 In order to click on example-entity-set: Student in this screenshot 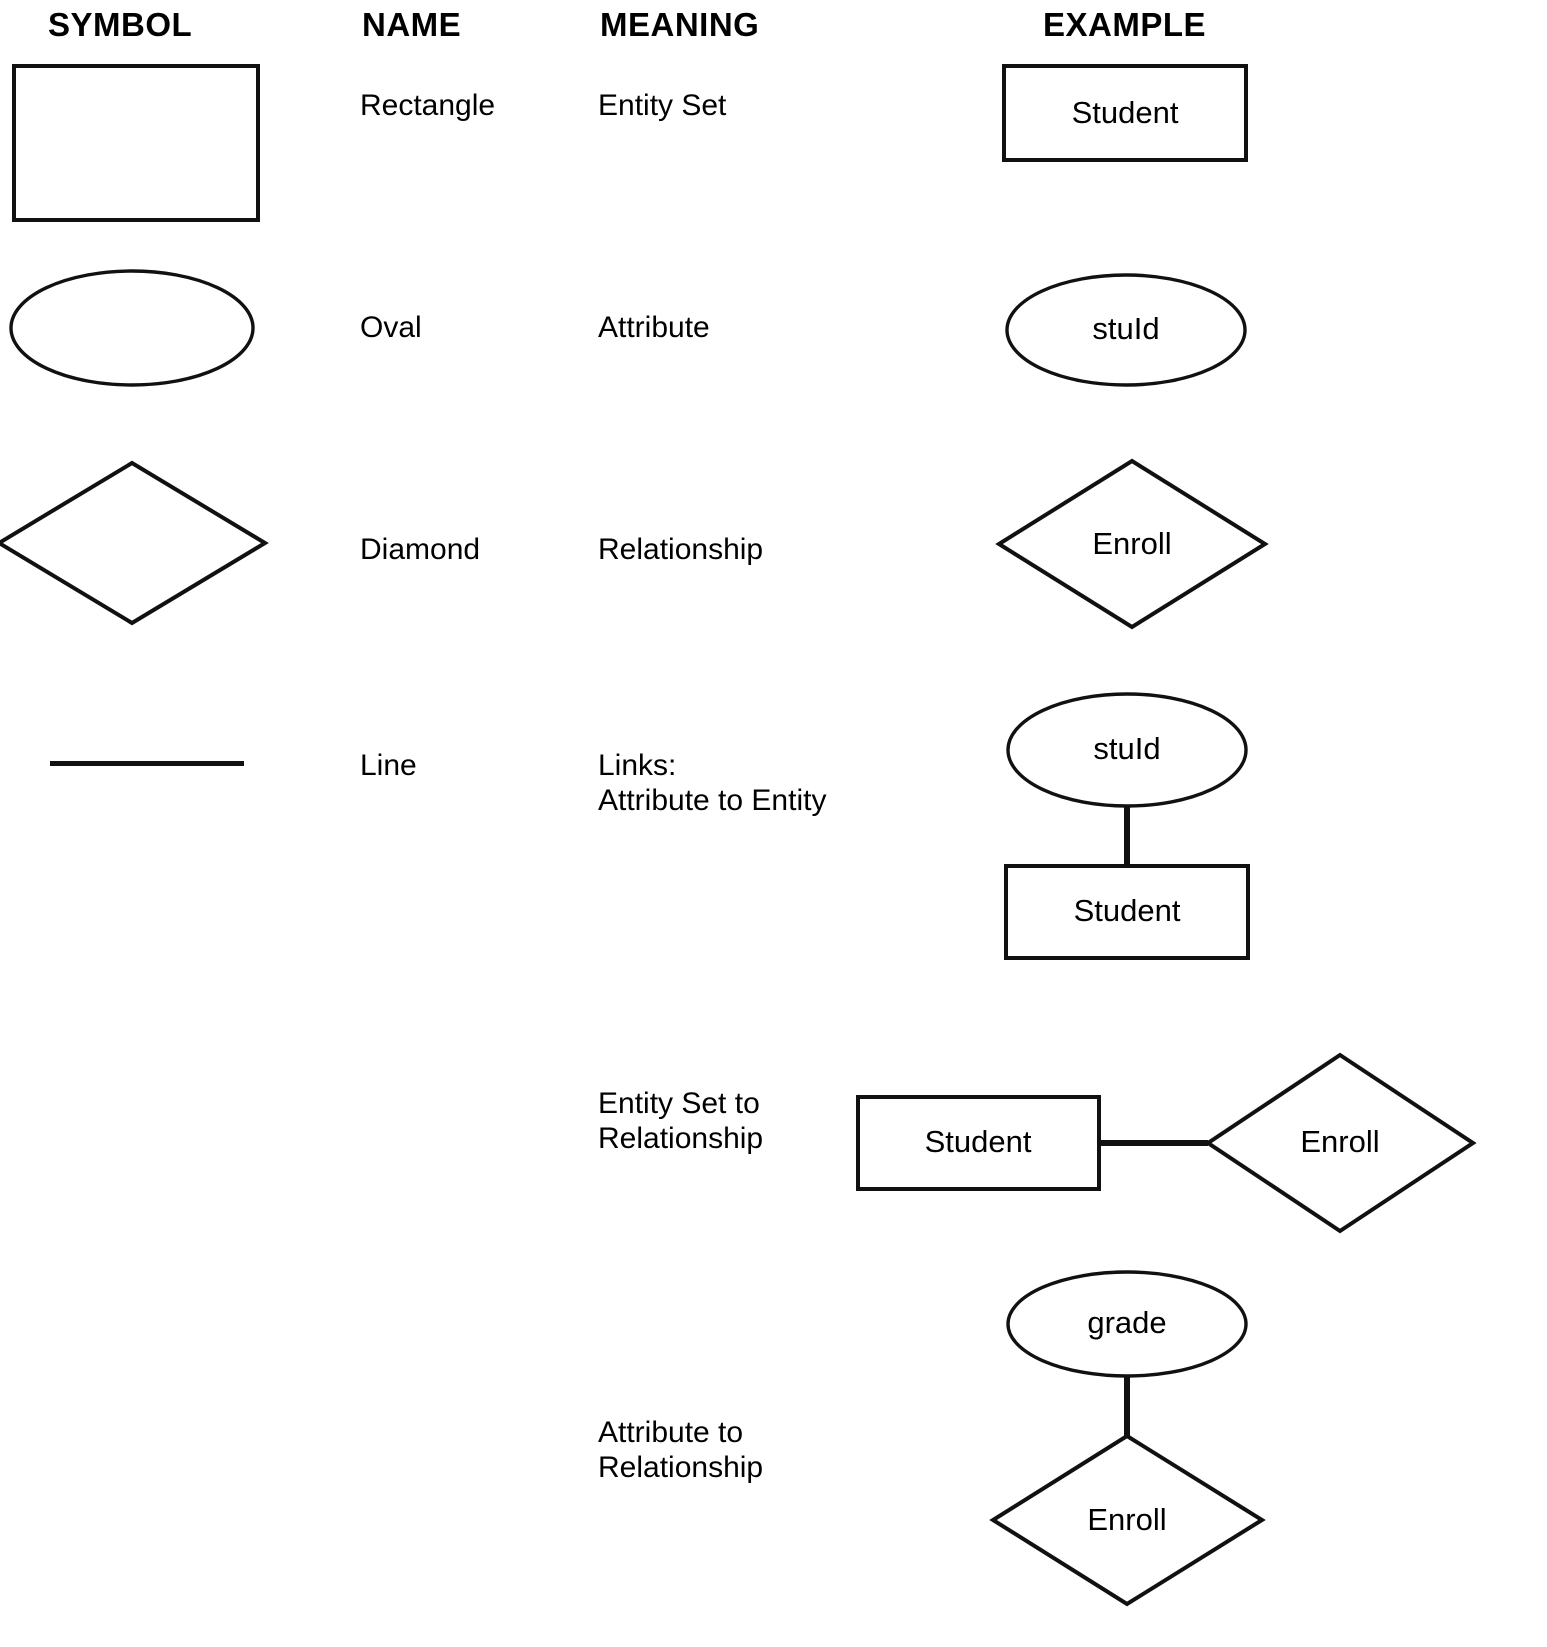, I will do `click(1125, 113)`.